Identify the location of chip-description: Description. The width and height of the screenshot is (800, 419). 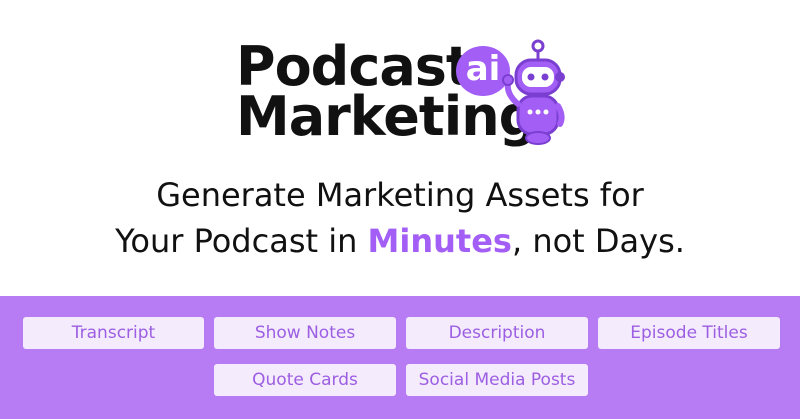
(497, 333).